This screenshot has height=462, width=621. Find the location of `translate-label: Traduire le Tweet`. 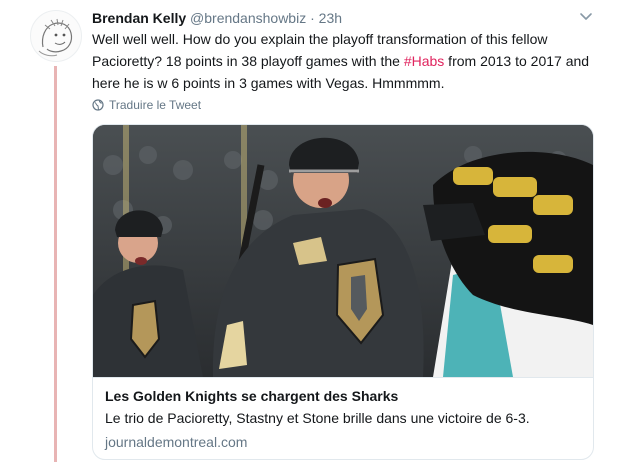

translate-label: Traduire le Tweet is located at coordinates (155, 105).